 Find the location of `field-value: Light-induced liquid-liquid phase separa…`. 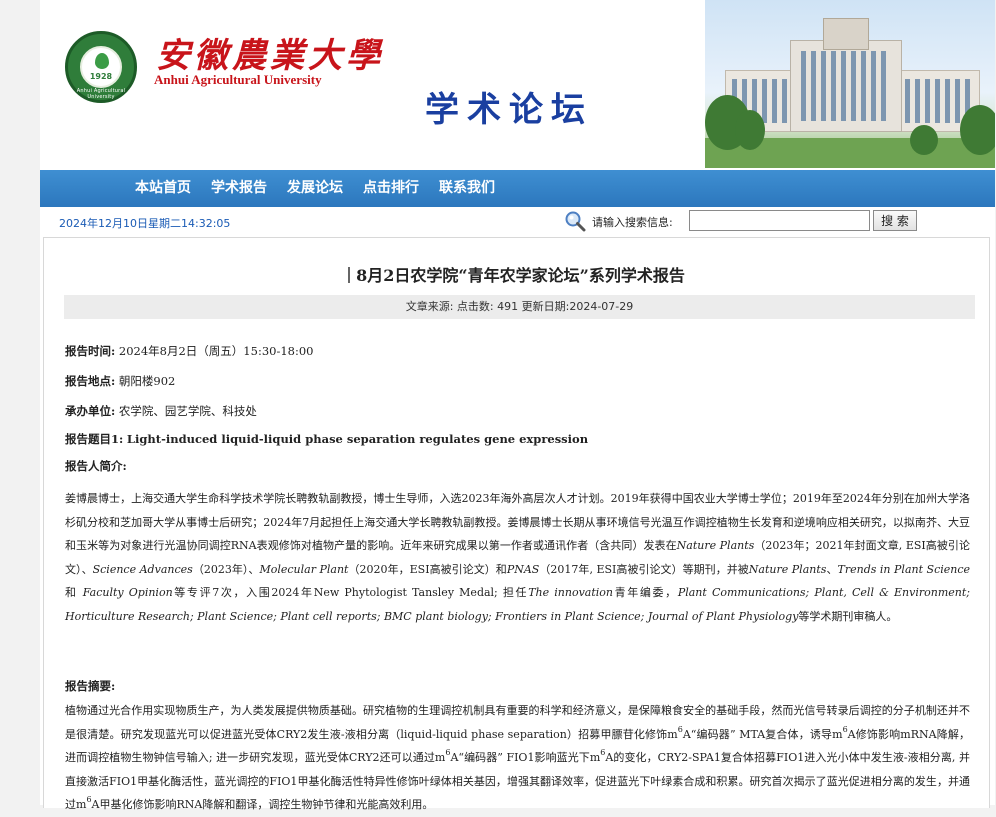

field-value: Light-induced liquid-liquid phase separa… is located at coordinates (357, 439).